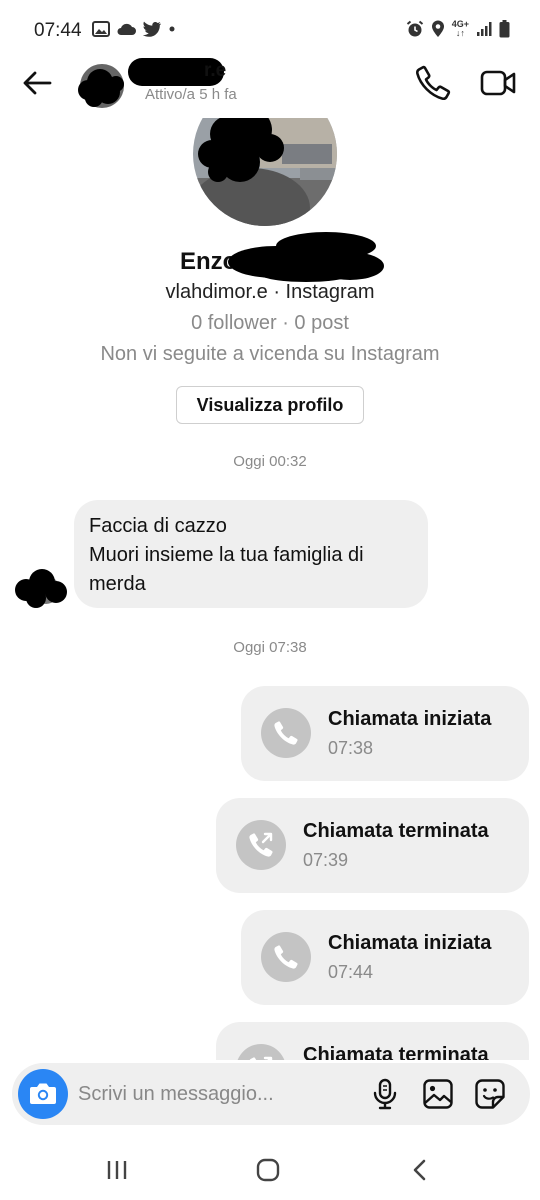 The width and height of the screenshot is (540, 1200). I want to click on call-time: 07:44, so click(351, 972).